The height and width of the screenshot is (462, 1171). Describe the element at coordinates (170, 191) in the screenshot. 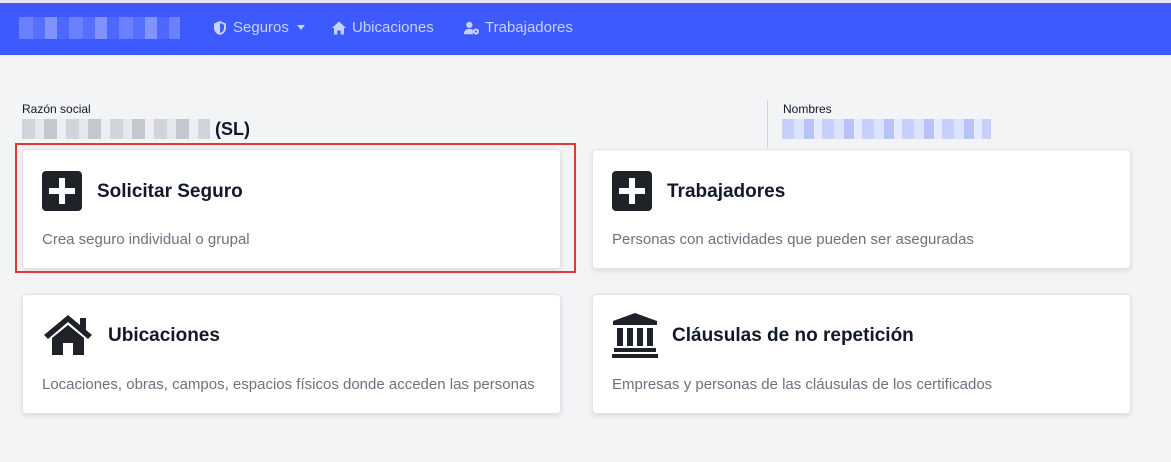

I see `card-title: Solicitar Seguro` at that location.